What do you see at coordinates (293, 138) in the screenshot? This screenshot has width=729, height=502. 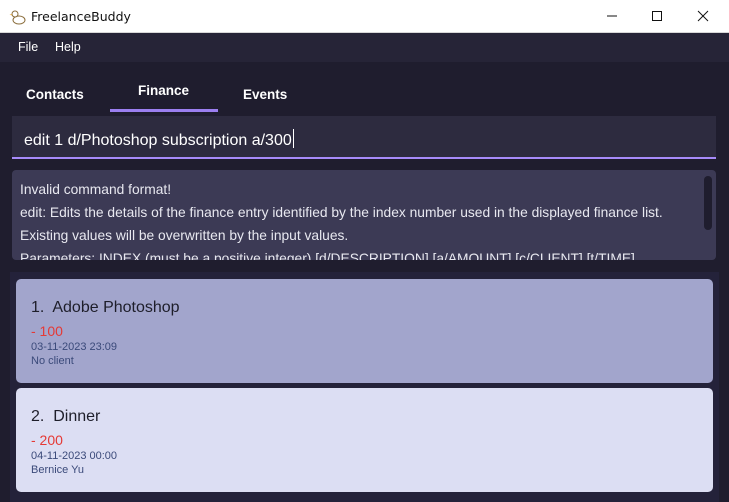 I see `text-caret` at bounding box center [293, 138].